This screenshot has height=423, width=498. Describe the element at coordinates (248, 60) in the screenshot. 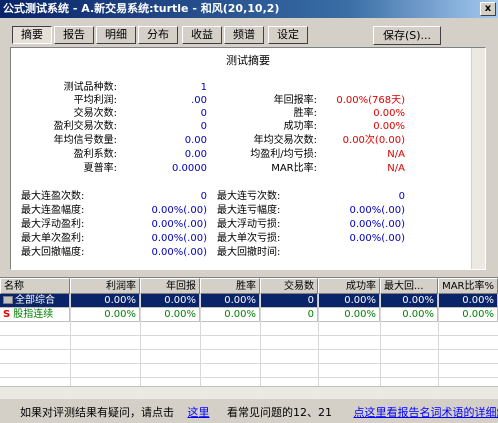

I see `summary-title: 测试摘要` at that location.